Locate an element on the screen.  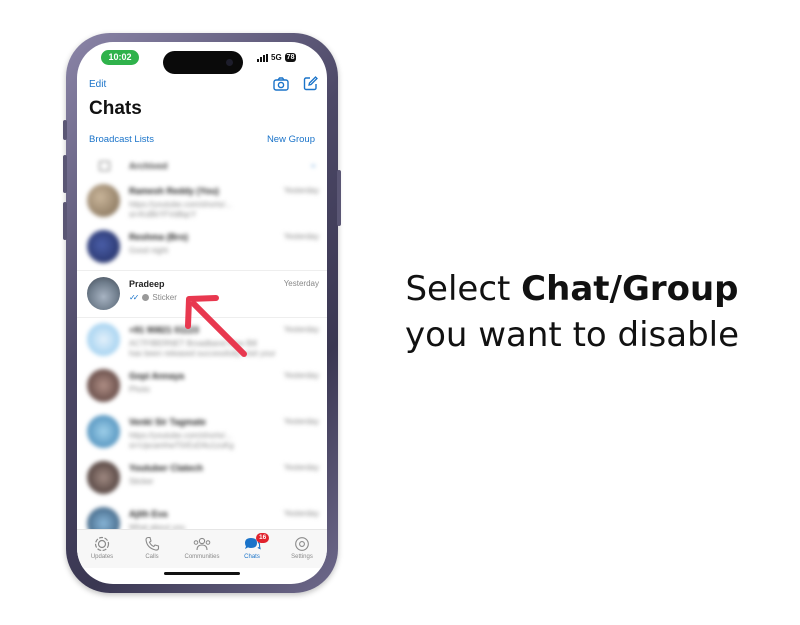
camera-icon is located at coordinates (281, 84).